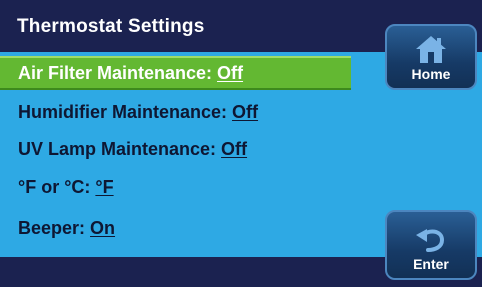 This screenshot has width=482, height=287. Describe the element at coordinates (431, 264) in the screenshot. I see `enter-button-label: Enter` at that location.